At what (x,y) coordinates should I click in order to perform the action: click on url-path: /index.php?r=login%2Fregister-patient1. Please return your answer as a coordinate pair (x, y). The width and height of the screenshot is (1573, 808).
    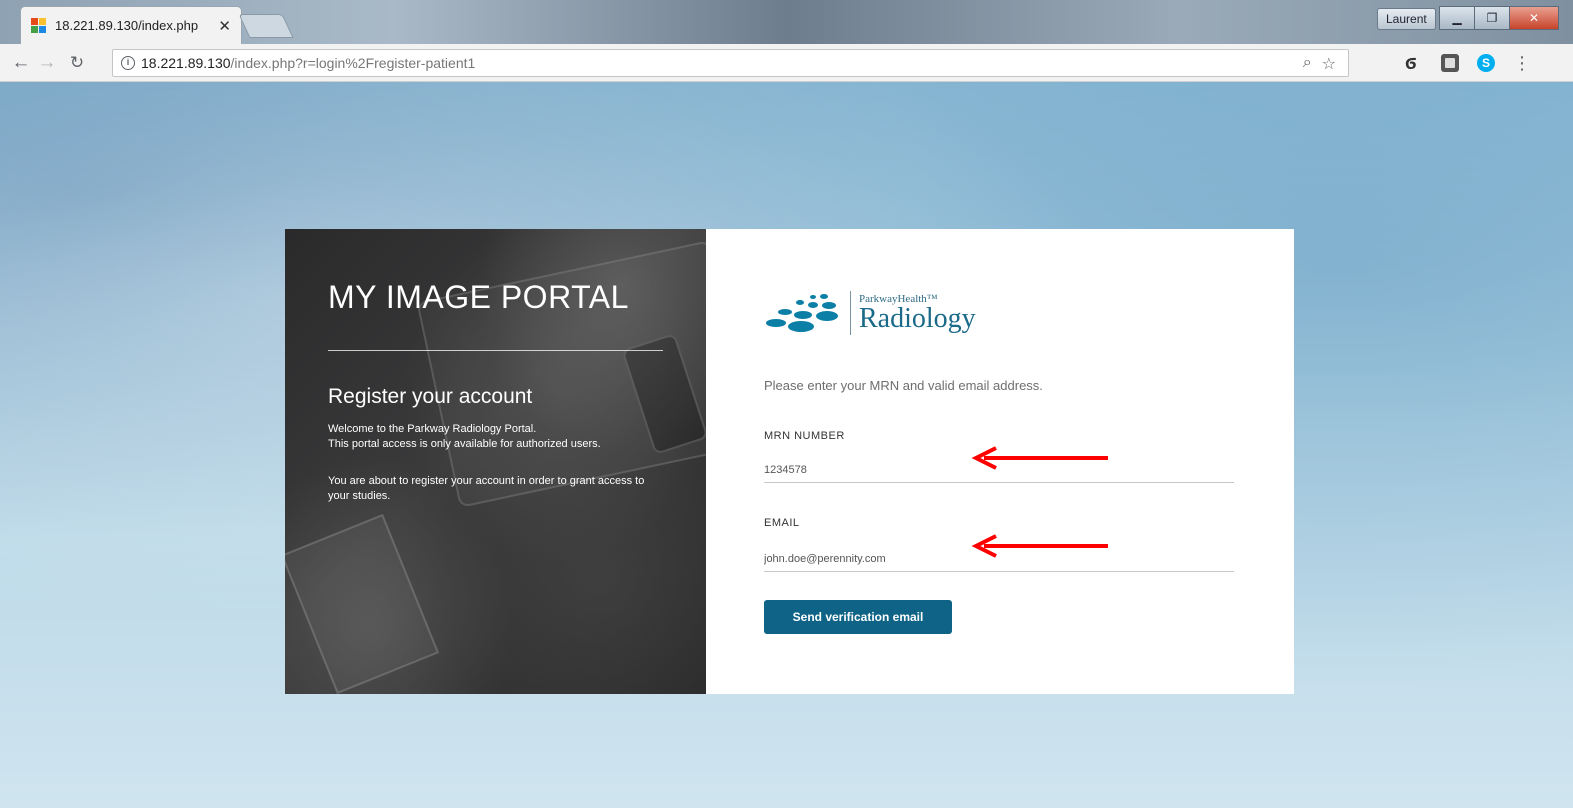
    Looking at the image, I should click on (353, 63).